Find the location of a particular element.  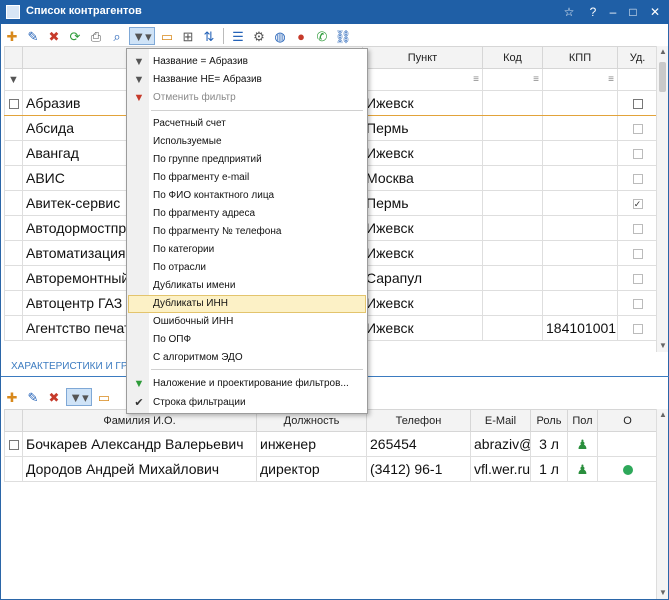

contacts-header-phone: Телефон is located at coordinates (418, 420).